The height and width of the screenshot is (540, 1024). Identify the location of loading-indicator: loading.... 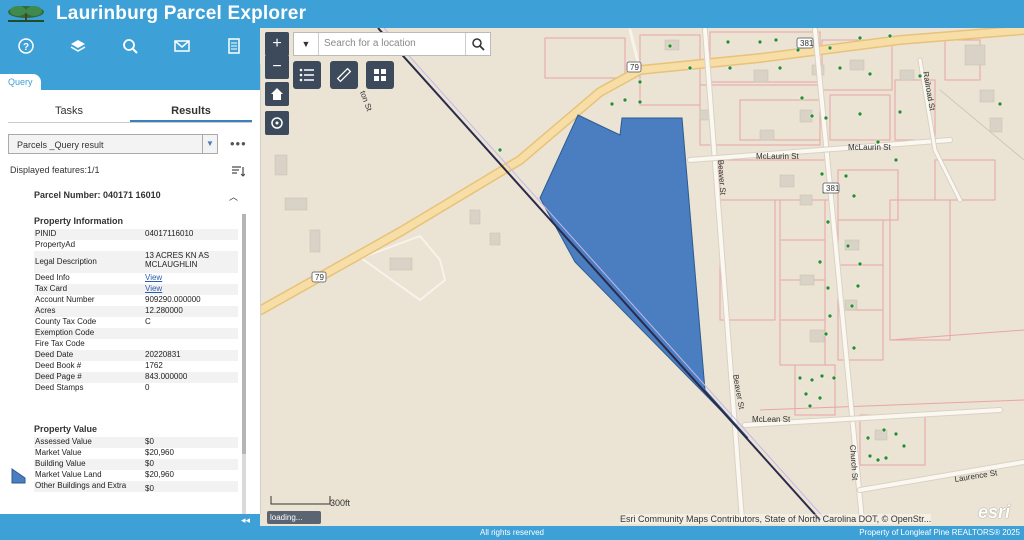
(294, 517).